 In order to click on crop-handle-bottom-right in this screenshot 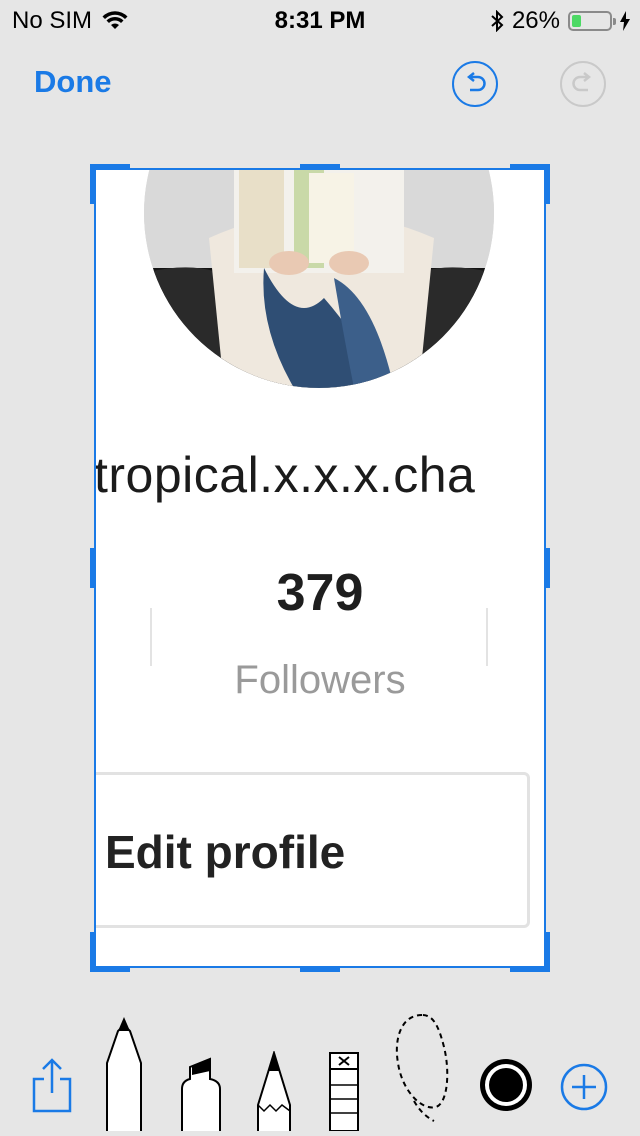, I will do `click(547, 952)`.